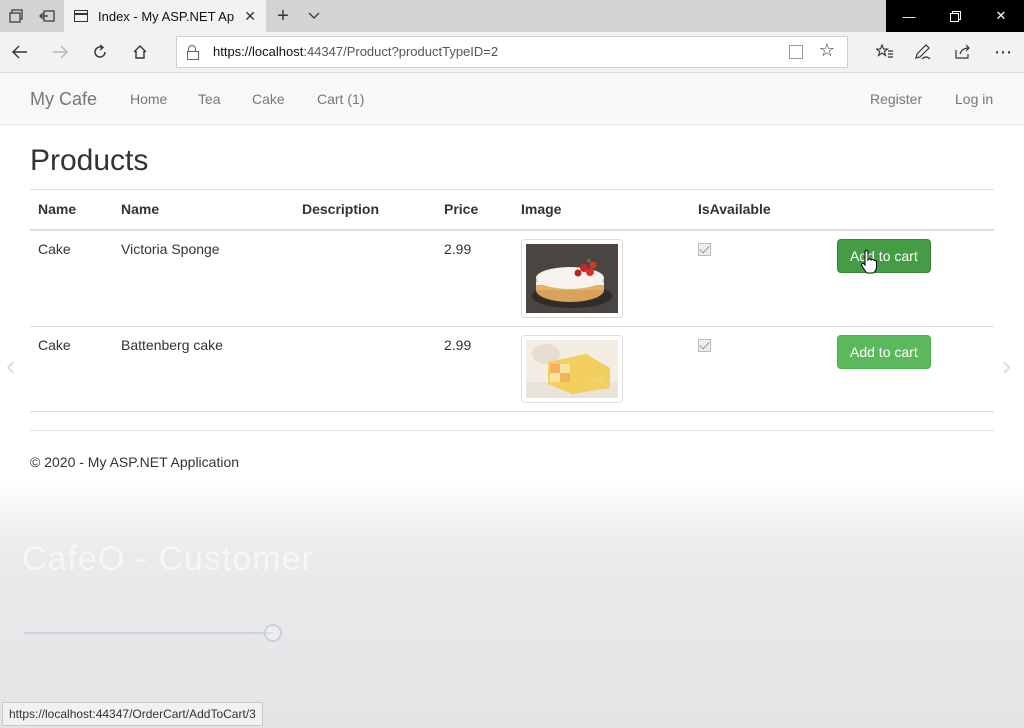  Describe the element at coordinates (63, 99) in the screenshot. I see `site-brand-link: My Cafe` at that location.